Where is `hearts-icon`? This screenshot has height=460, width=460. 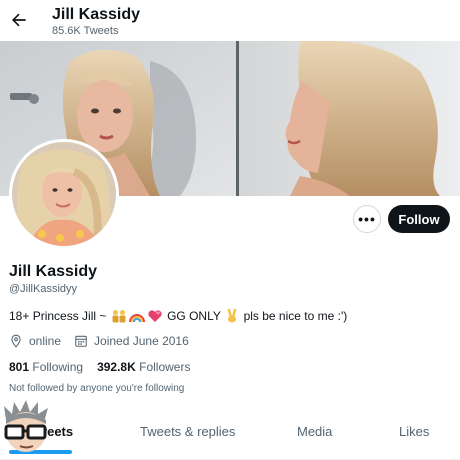 hearts-icon is located at coordinates (155, 316).